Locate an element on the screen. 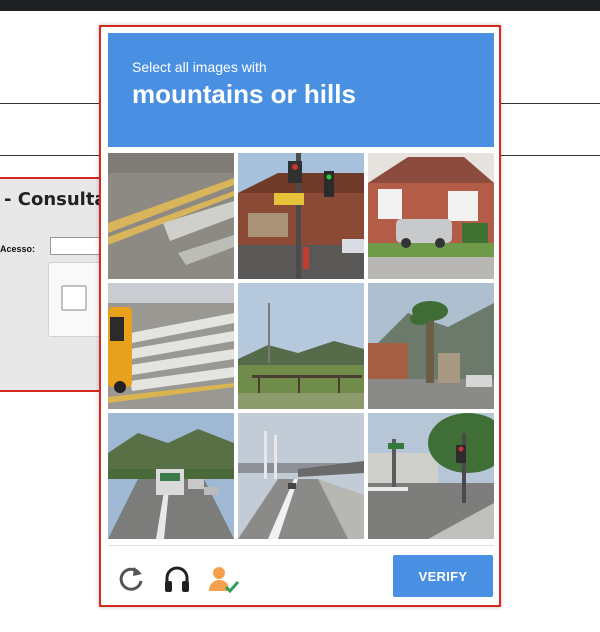  browser-topbar is located at coordinates (300, 5).